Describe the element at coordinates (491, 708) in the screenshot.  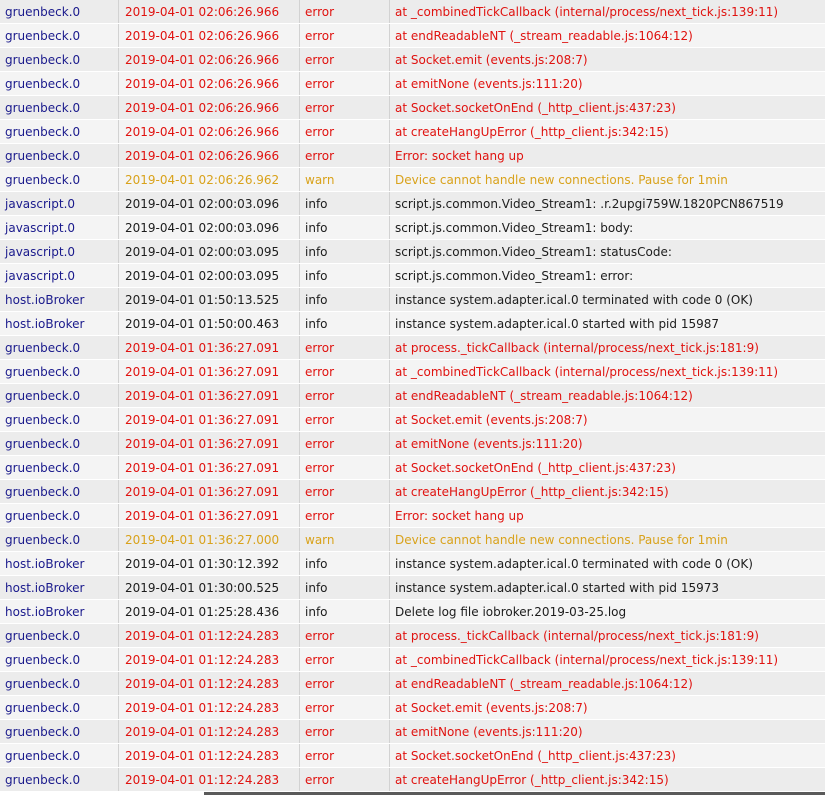
I see `log-message-cell: at Socket.emit (events.js:208:7)` at that location.